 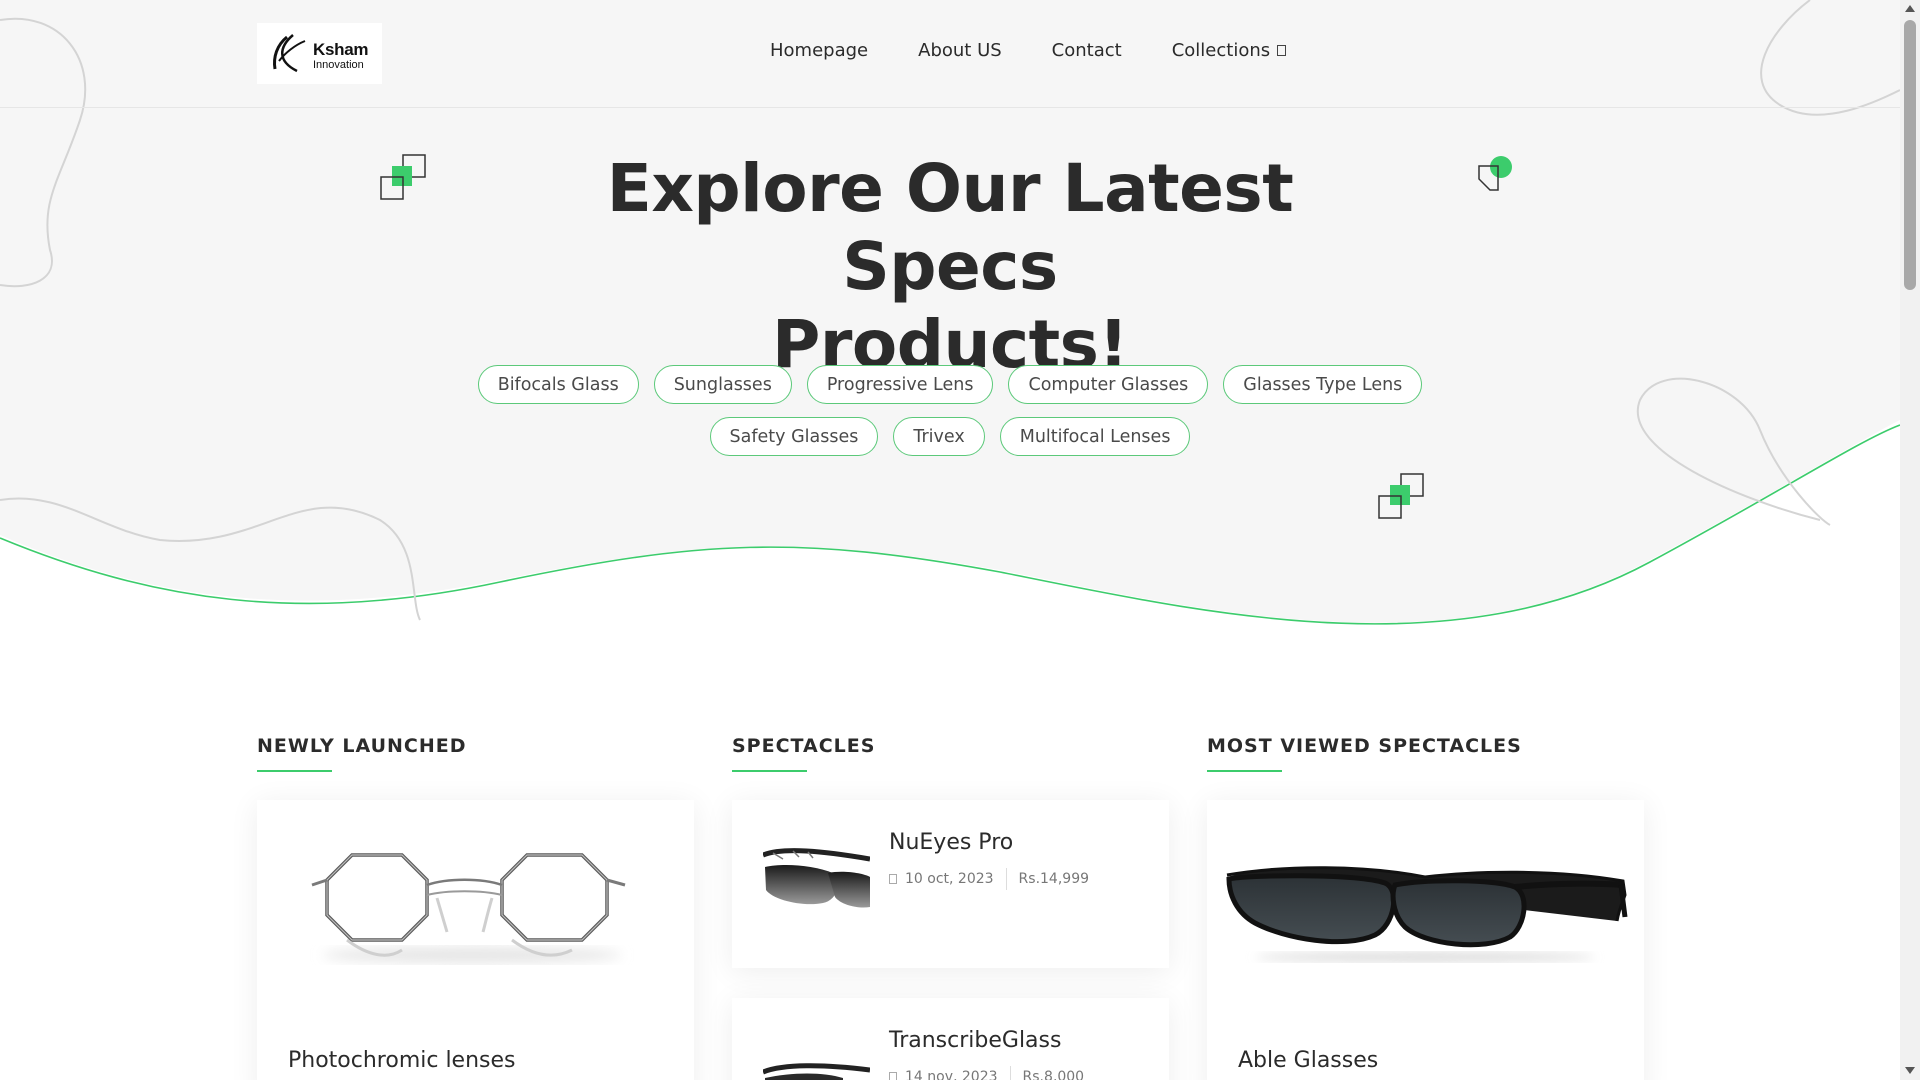 I want to click on brand-name: Ksham, so click(x=341, y=49).